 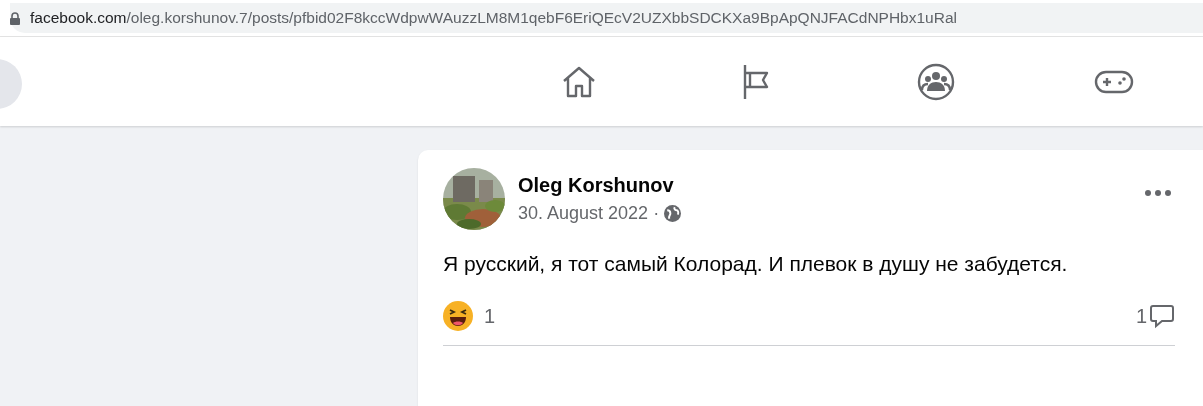 I want to click on comment-icon, so click(x=1162, y=316).